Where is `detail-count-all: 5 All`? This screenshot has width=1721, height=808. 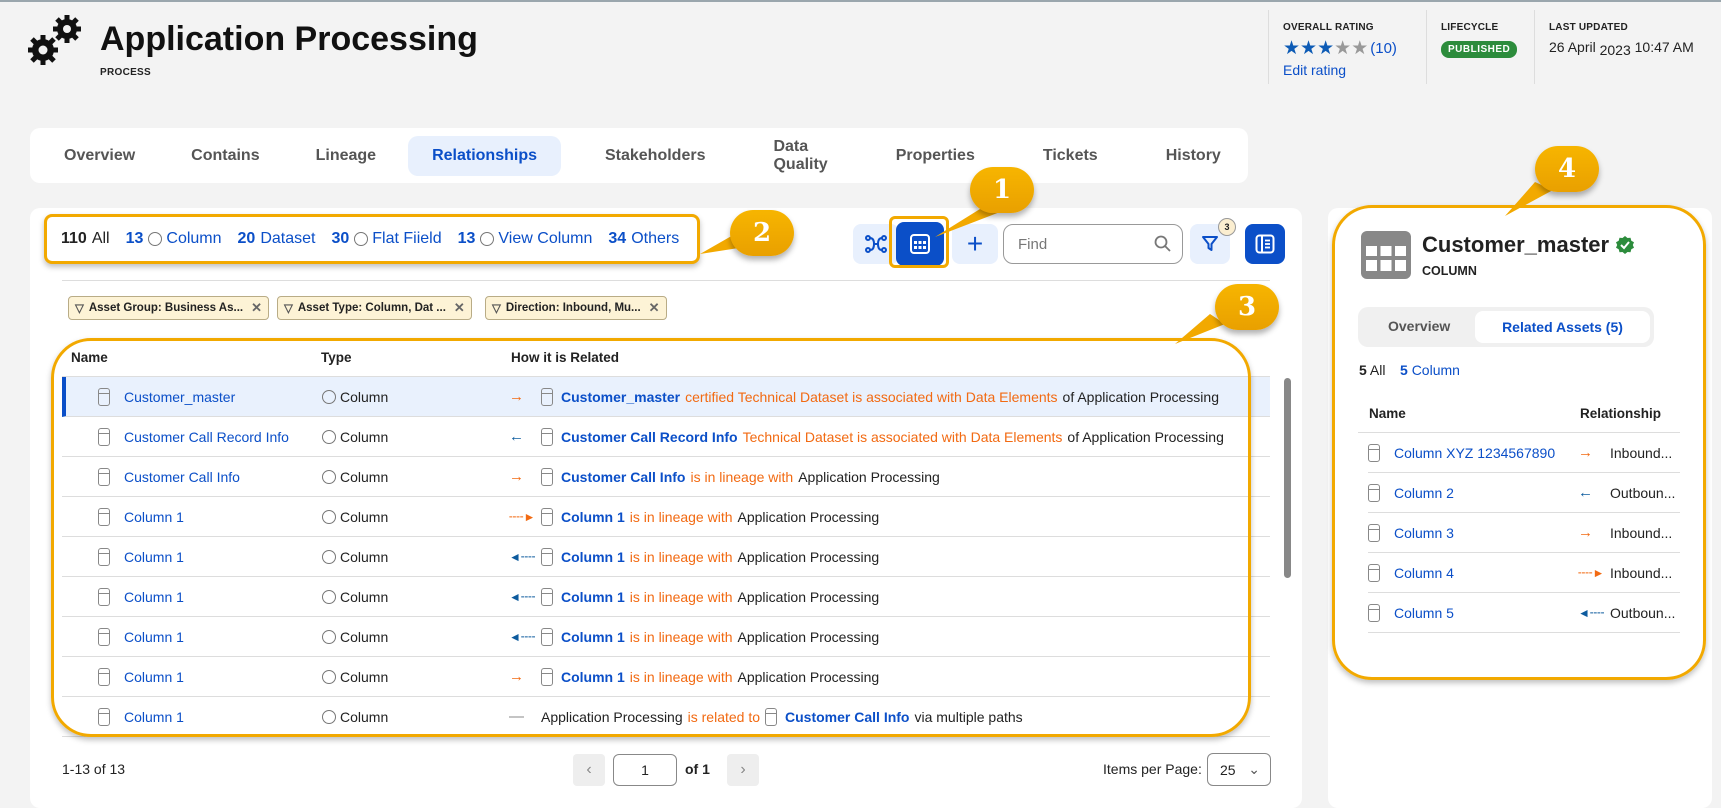 detail-count-all: 5 All is located at coordinates (1372, 370).